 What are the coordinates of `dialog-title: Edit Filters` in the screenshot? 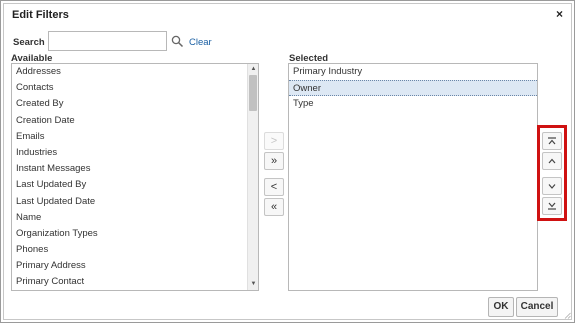 It's located at (40, 15).